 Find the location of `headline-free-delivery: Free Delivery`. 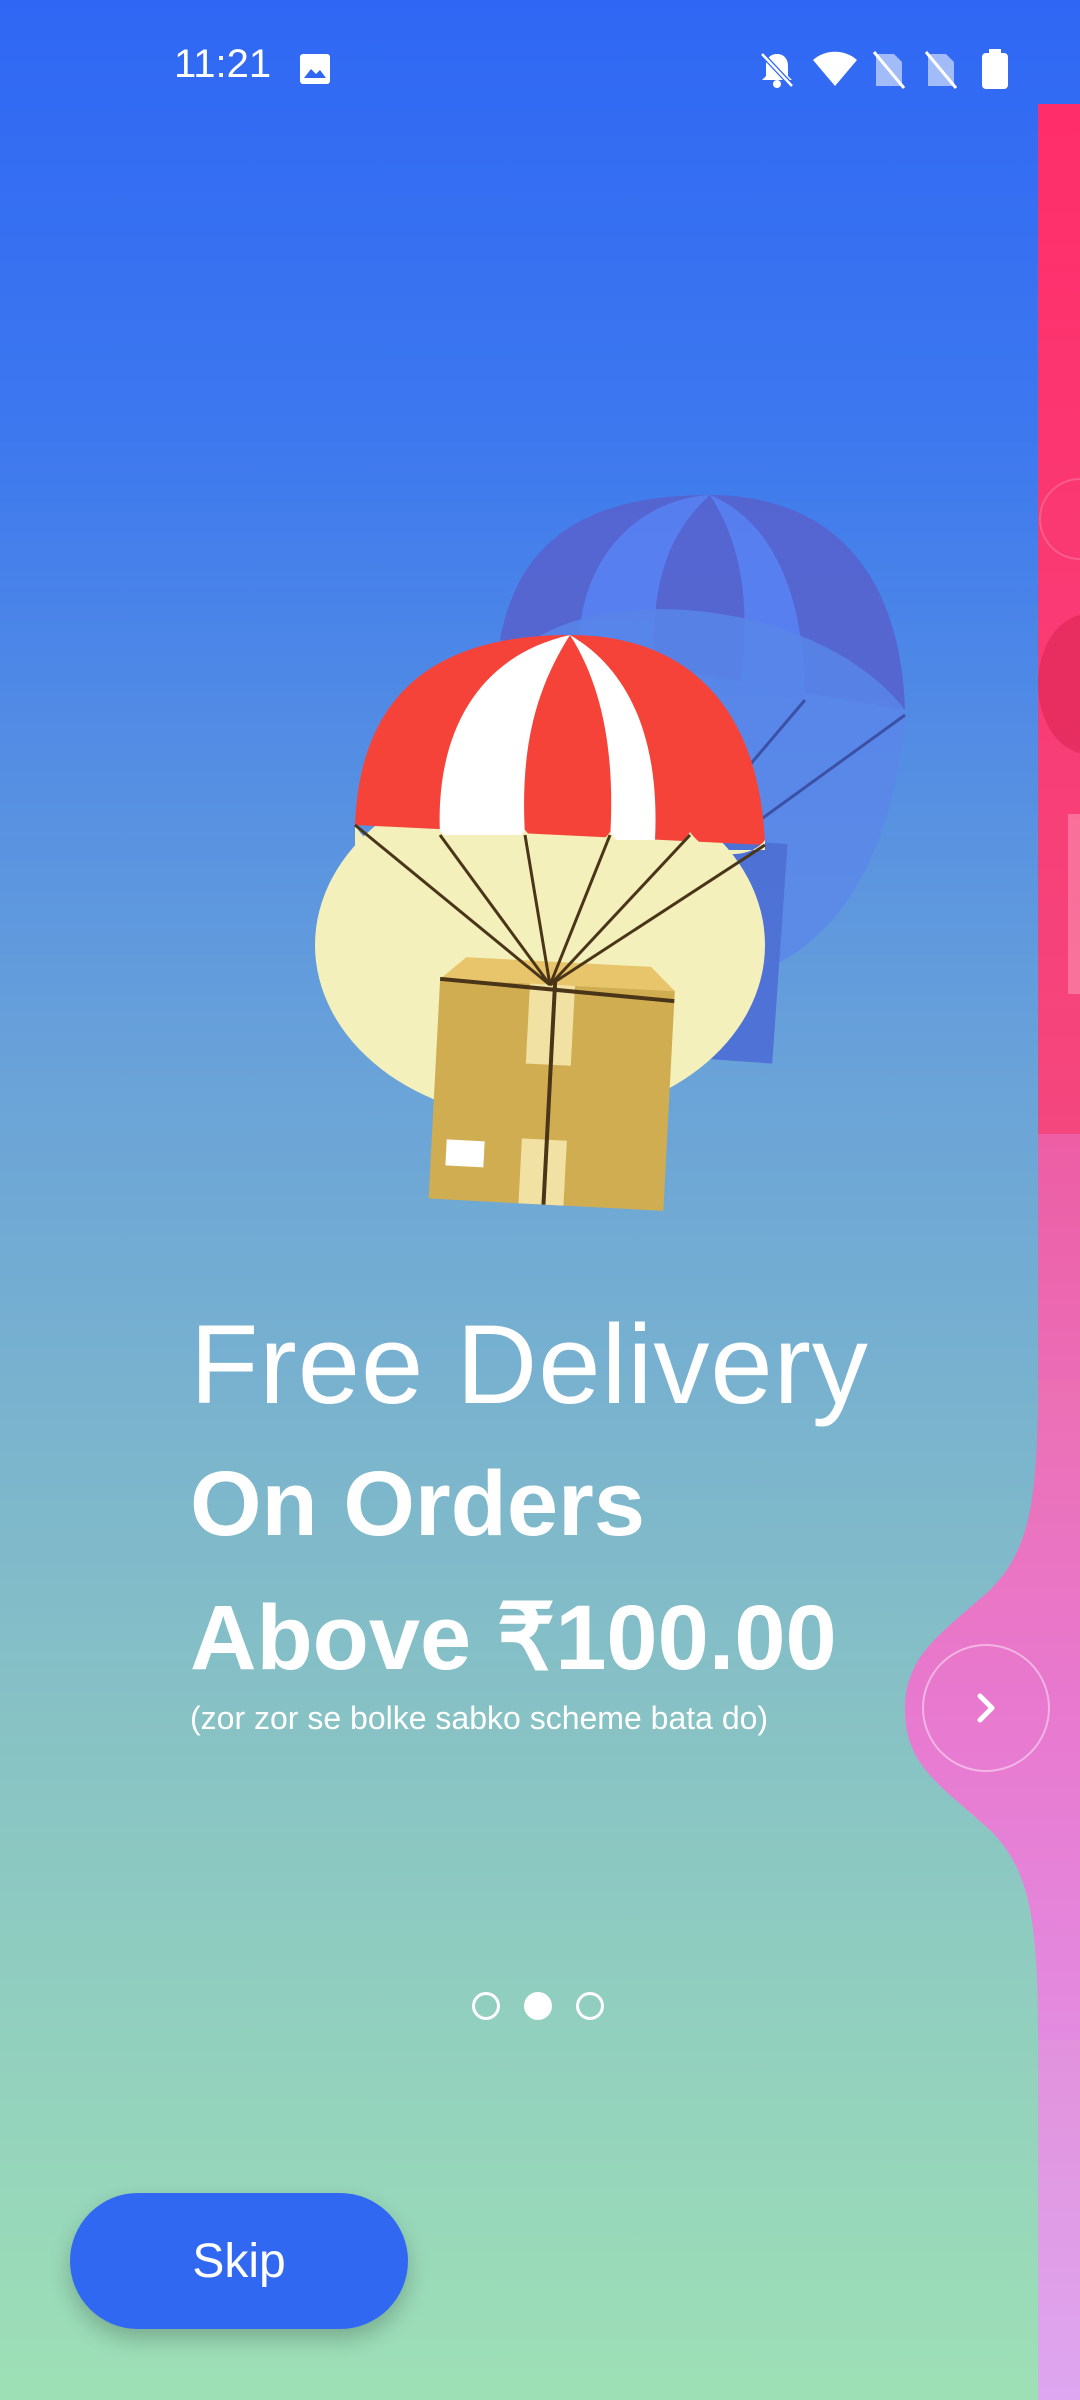

headline-free-delivery: Free Delivery is located at coordinates (529, 1364).